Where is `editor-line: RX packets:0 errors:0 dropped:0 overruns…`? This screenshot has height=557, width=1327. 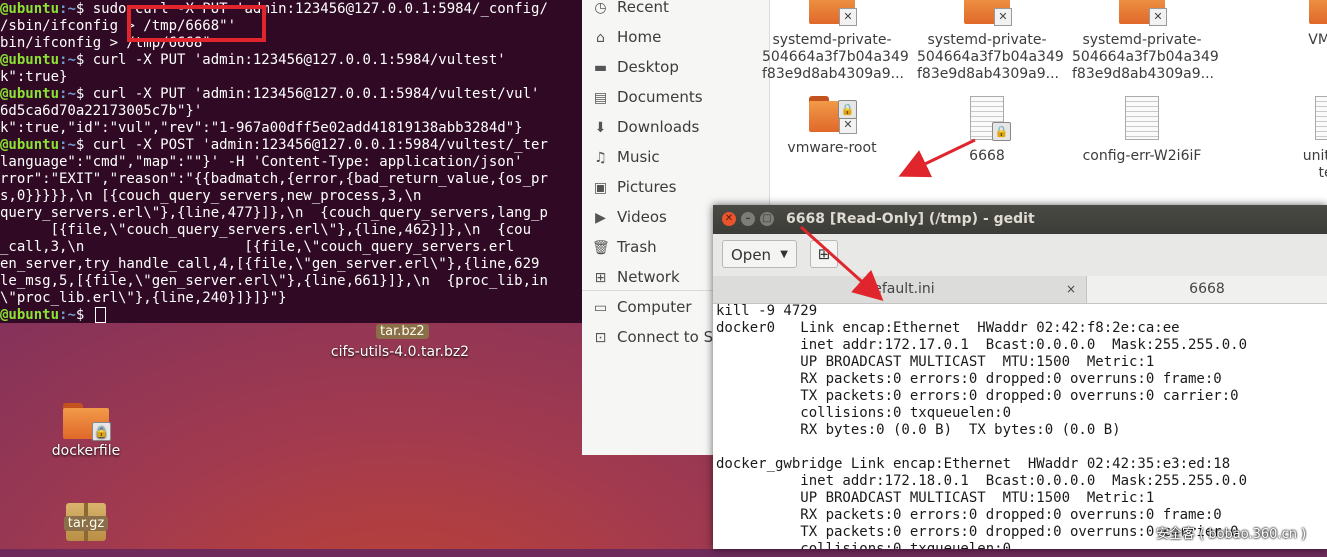
editor-line: RX packets:0 errors:0 dropped:0 overruns… is located at coordinates (969, 379).